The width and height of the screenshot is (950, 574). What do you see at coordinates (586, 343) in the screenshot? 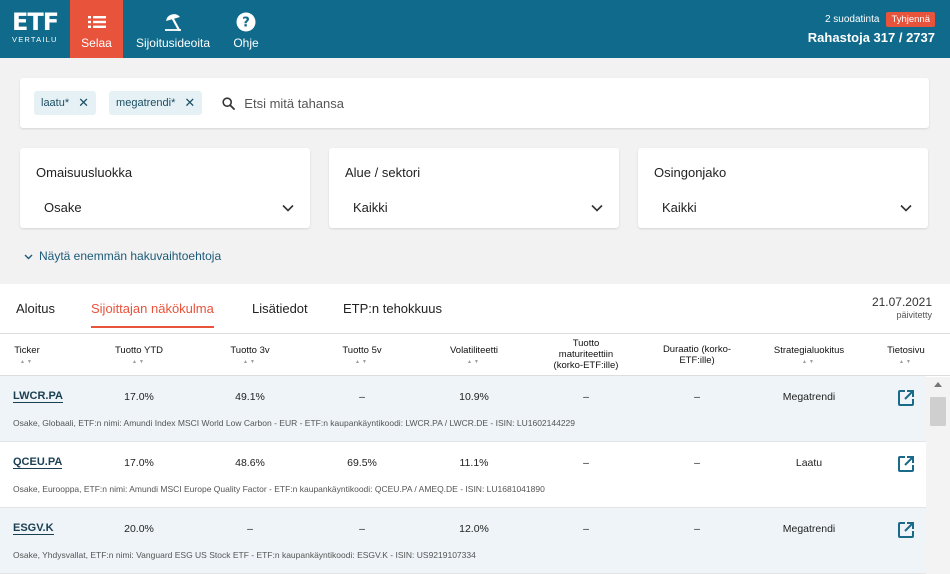
I see `column-header-label: Tuotto` at bounding box center [586, 343].